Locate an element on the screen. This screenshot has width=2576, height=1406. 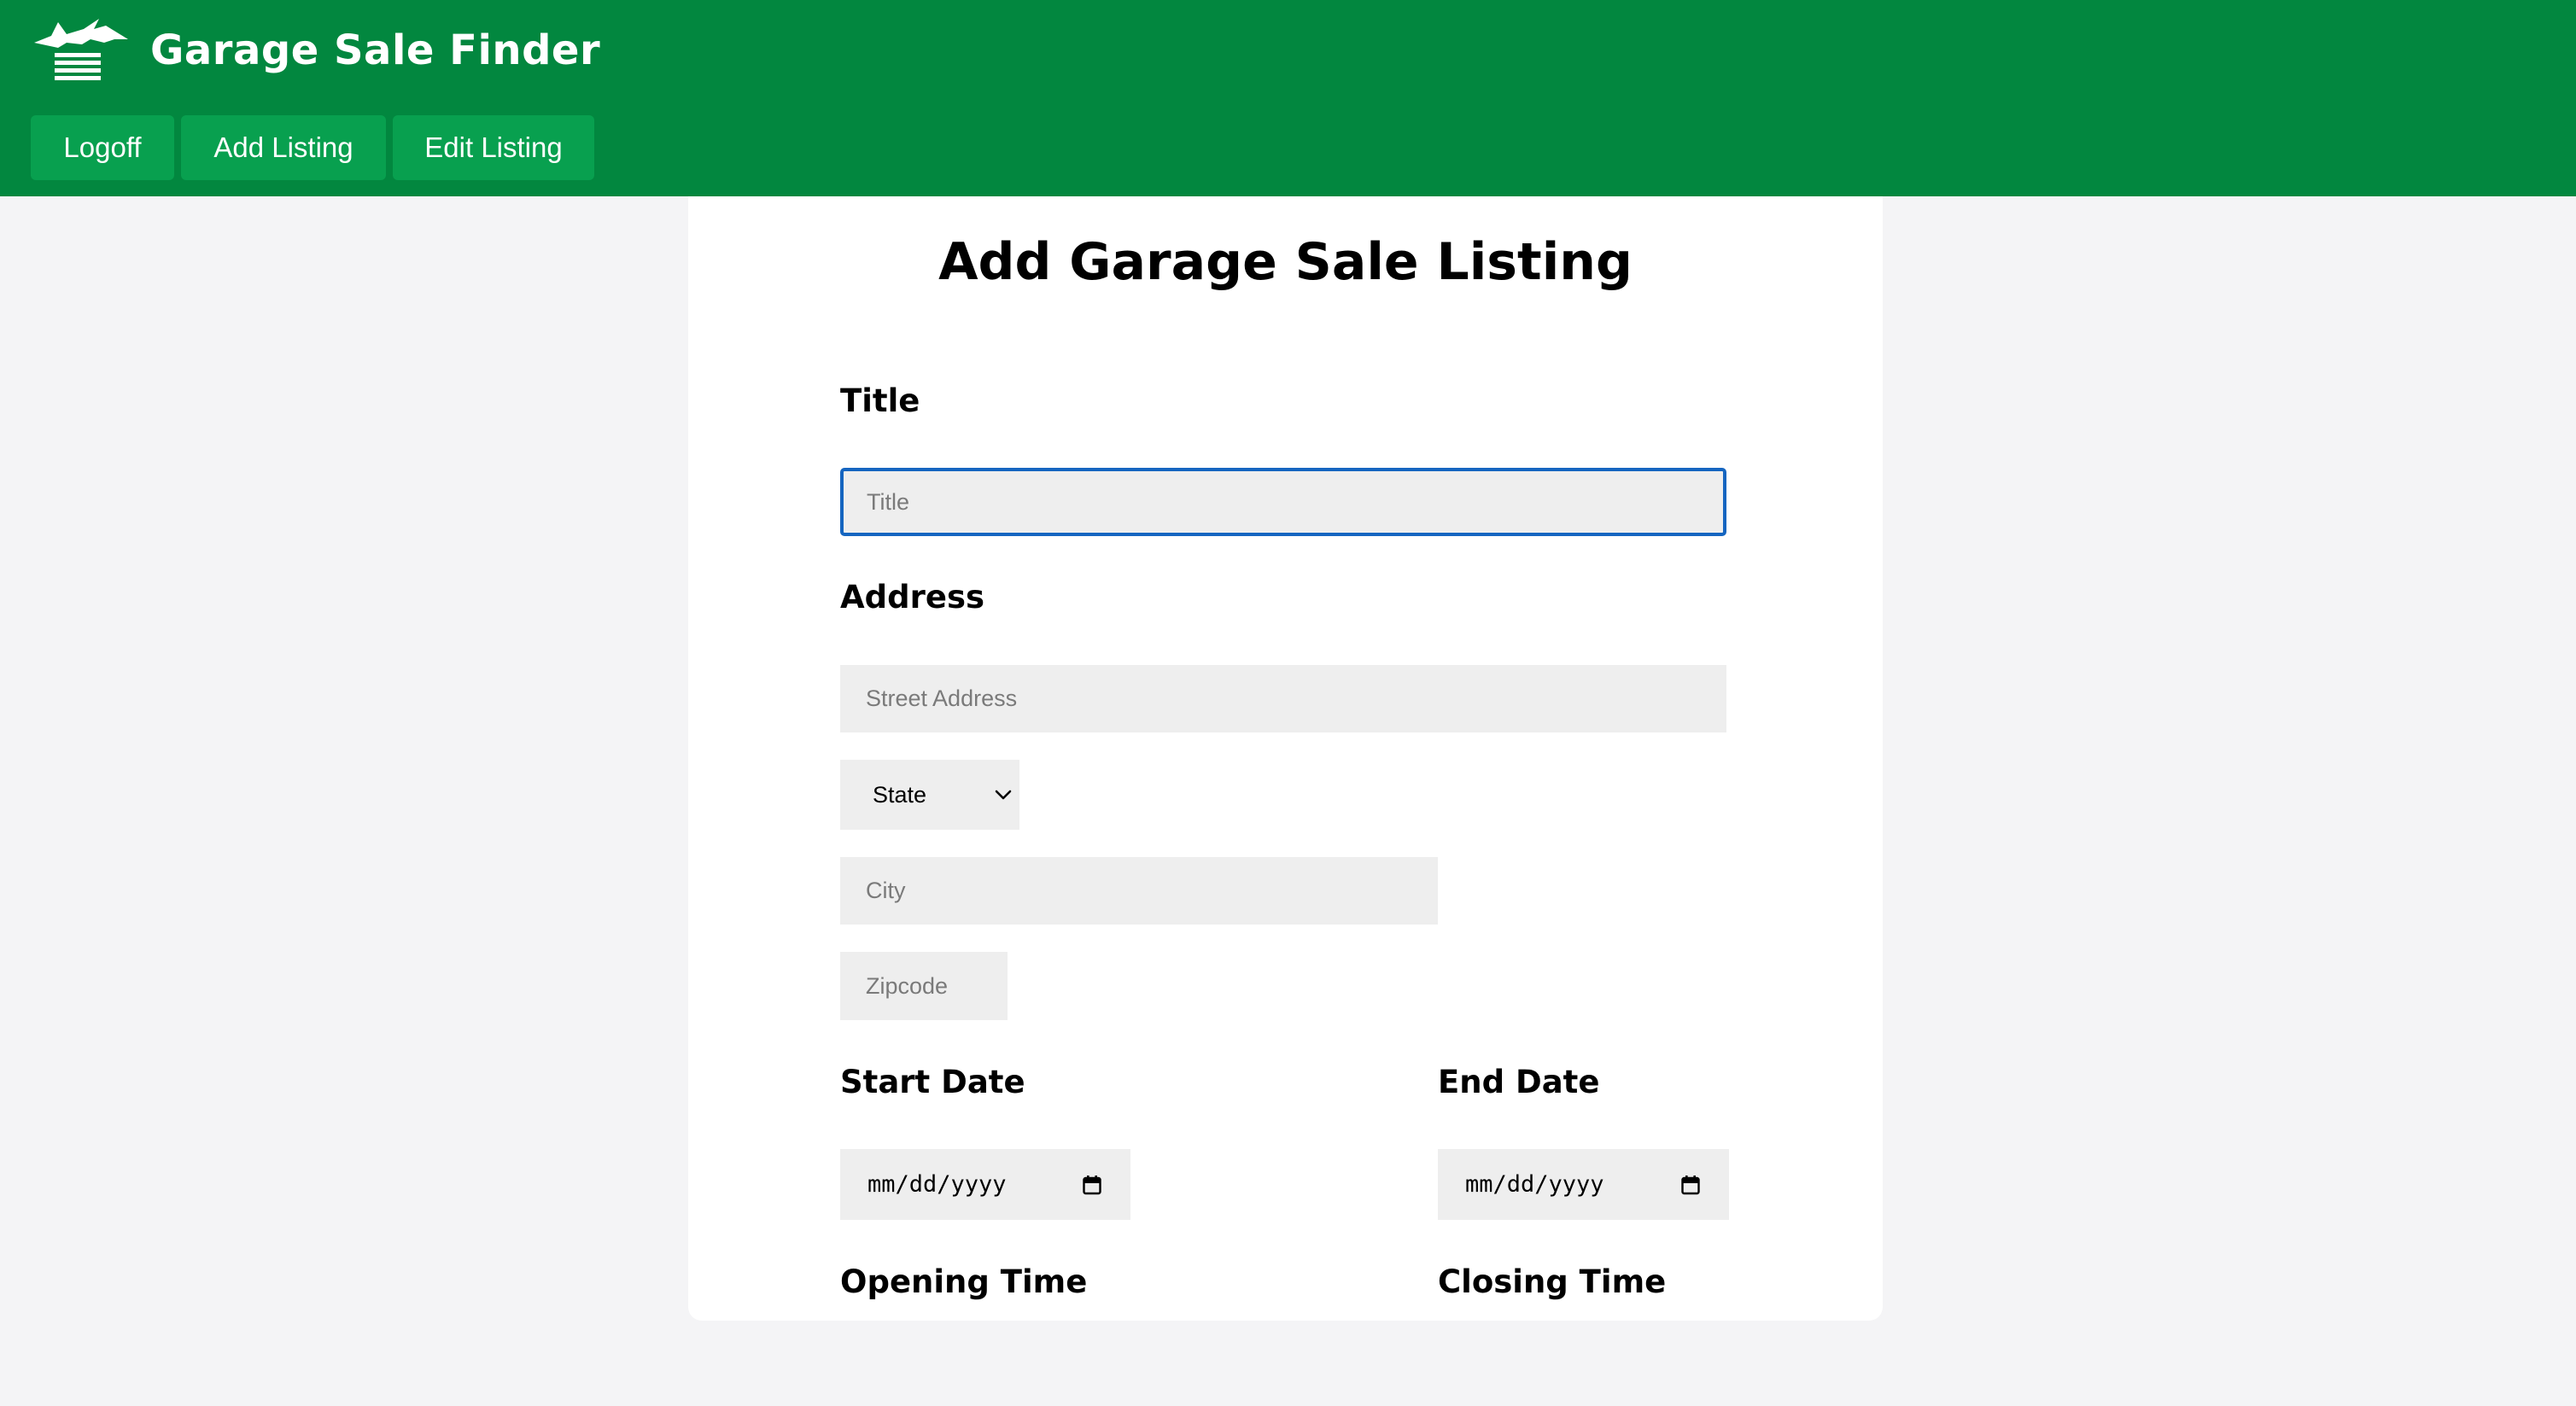
closing-time-label: Closing Time is located at coordinates (1552, 1281).